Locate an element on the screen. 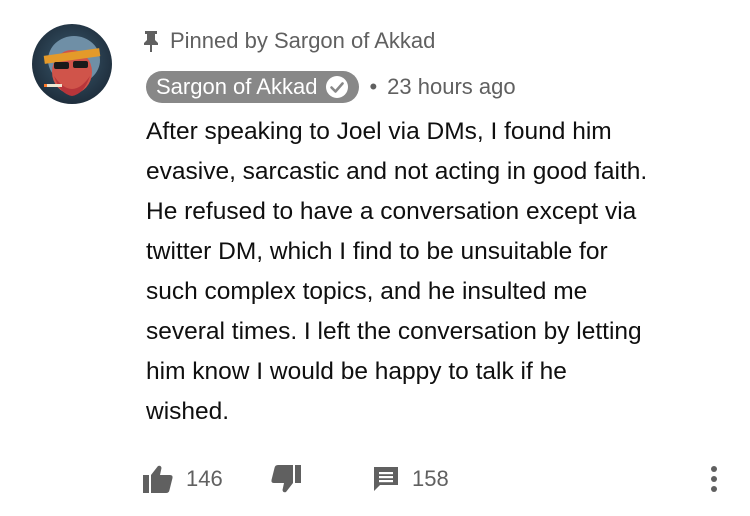  avatar-image is located at coordinates (72, 64).